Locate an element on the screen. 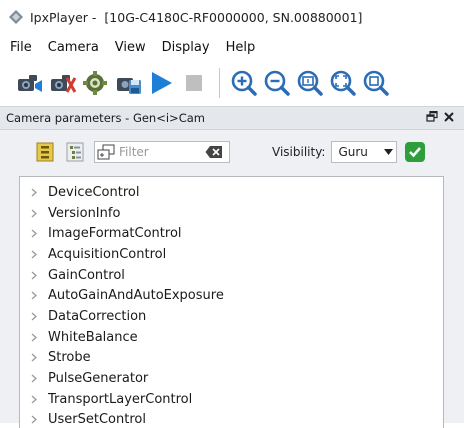 This screenshot has height=428, width=464. chevron-down-icon is located at coordinates (388, 152).